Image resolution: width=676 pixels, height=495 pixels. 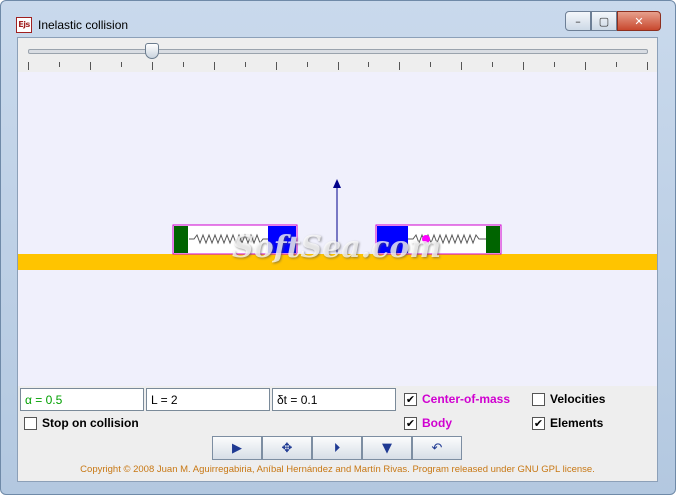 I want to click on stop-on-collision-checkbox: Stop on collision, so click(x=81, y=423).